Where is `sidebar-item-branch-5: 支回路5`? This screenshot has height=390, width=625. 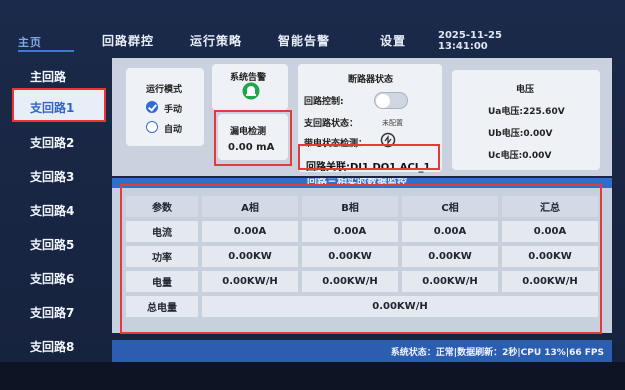
sidebar-item-branch-5: 支回路5 is located at coordinates (57, 244).